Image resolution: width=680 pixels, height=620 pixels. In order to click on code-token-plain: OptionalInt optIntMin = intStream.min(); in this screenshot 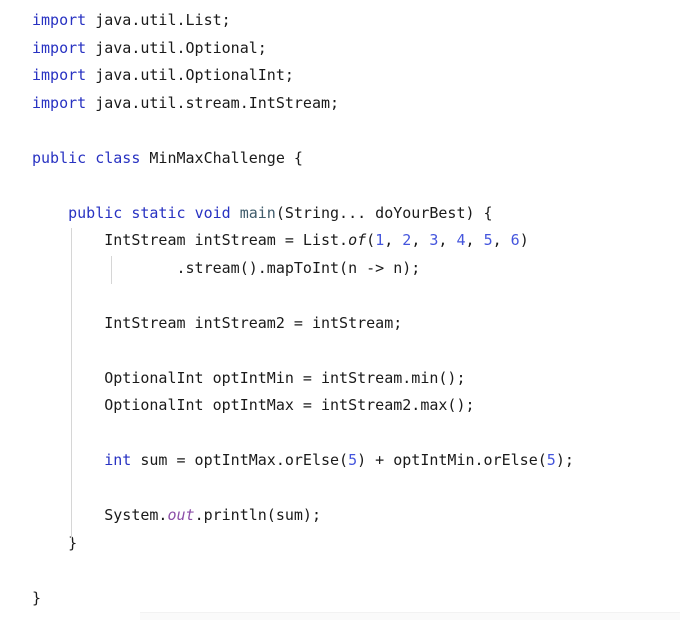, I will do `click(285, 377)`.